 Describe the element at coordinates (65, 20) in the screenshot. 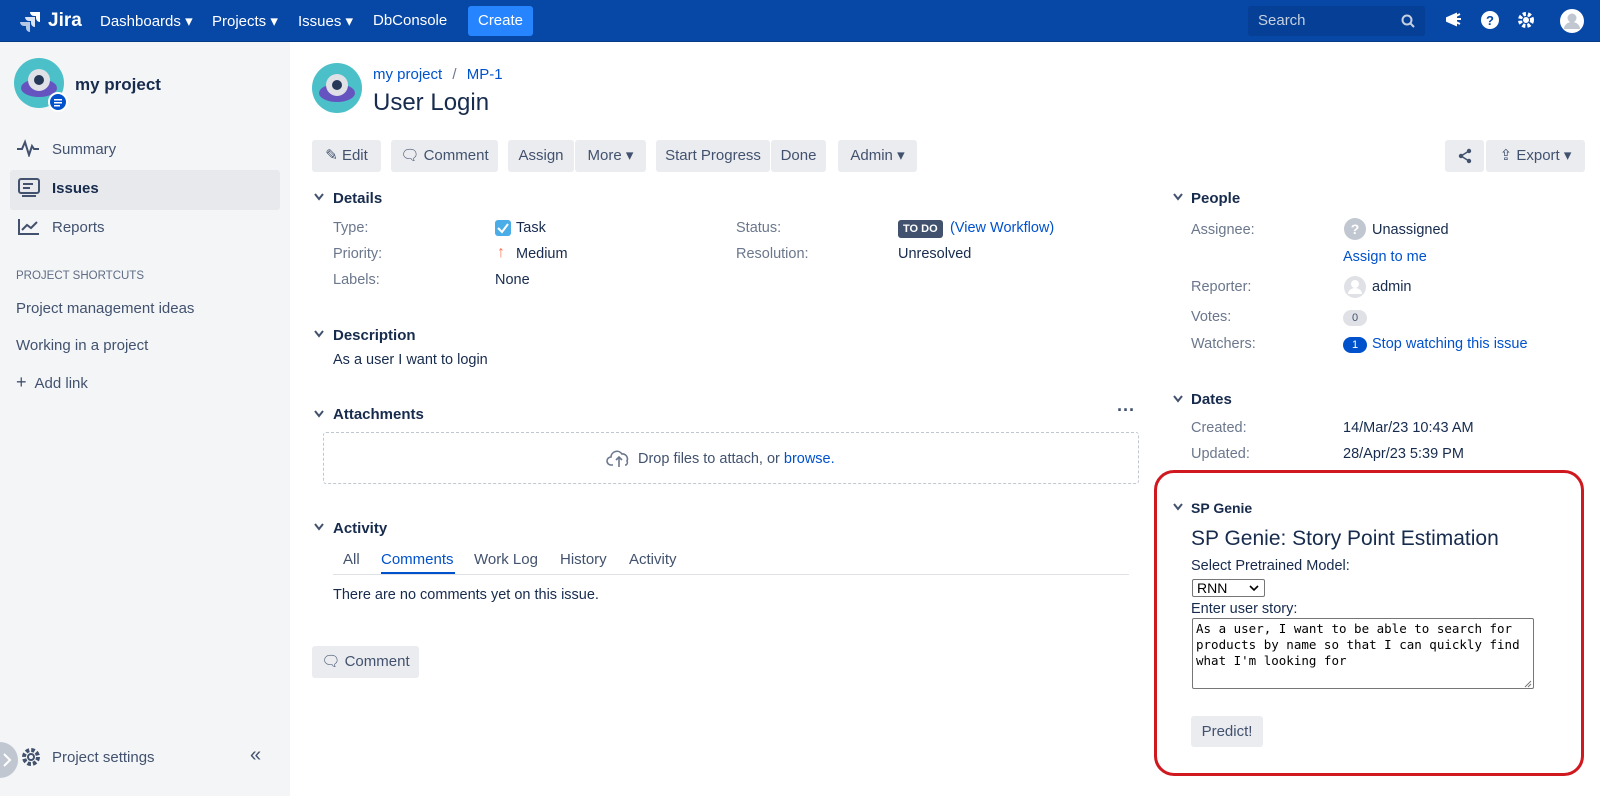

I see `jira-logo-text: Jira` at that location.